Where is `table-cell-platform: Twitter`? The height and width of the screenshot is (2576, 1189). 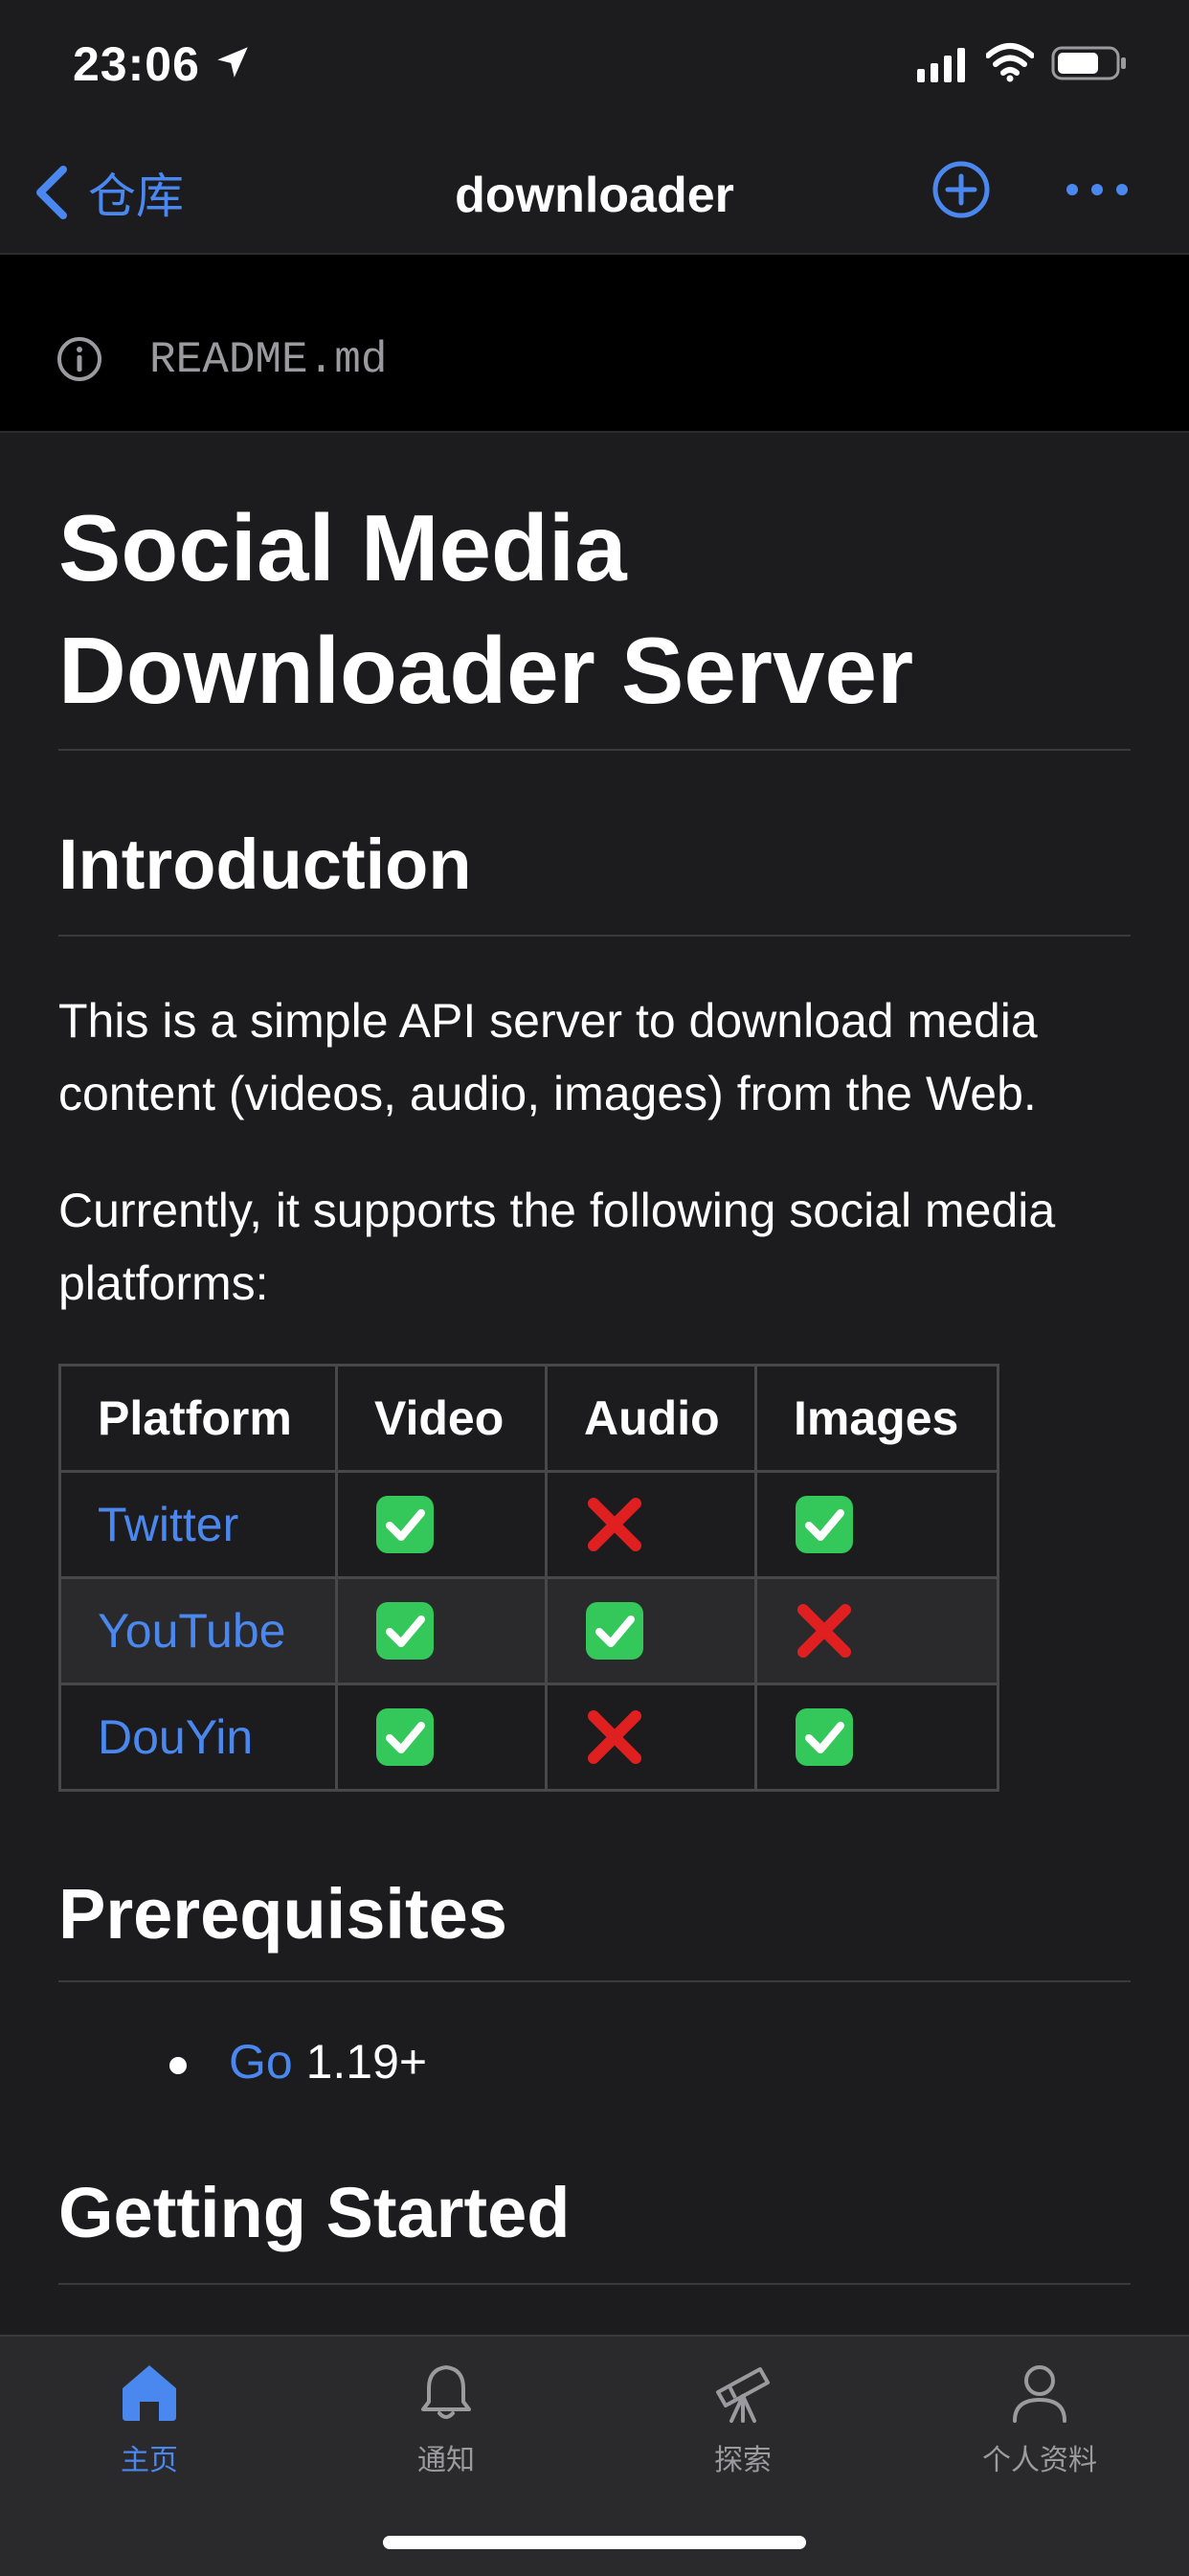 table-cell-platform: Twitter is located at coordinates (198, 1524).